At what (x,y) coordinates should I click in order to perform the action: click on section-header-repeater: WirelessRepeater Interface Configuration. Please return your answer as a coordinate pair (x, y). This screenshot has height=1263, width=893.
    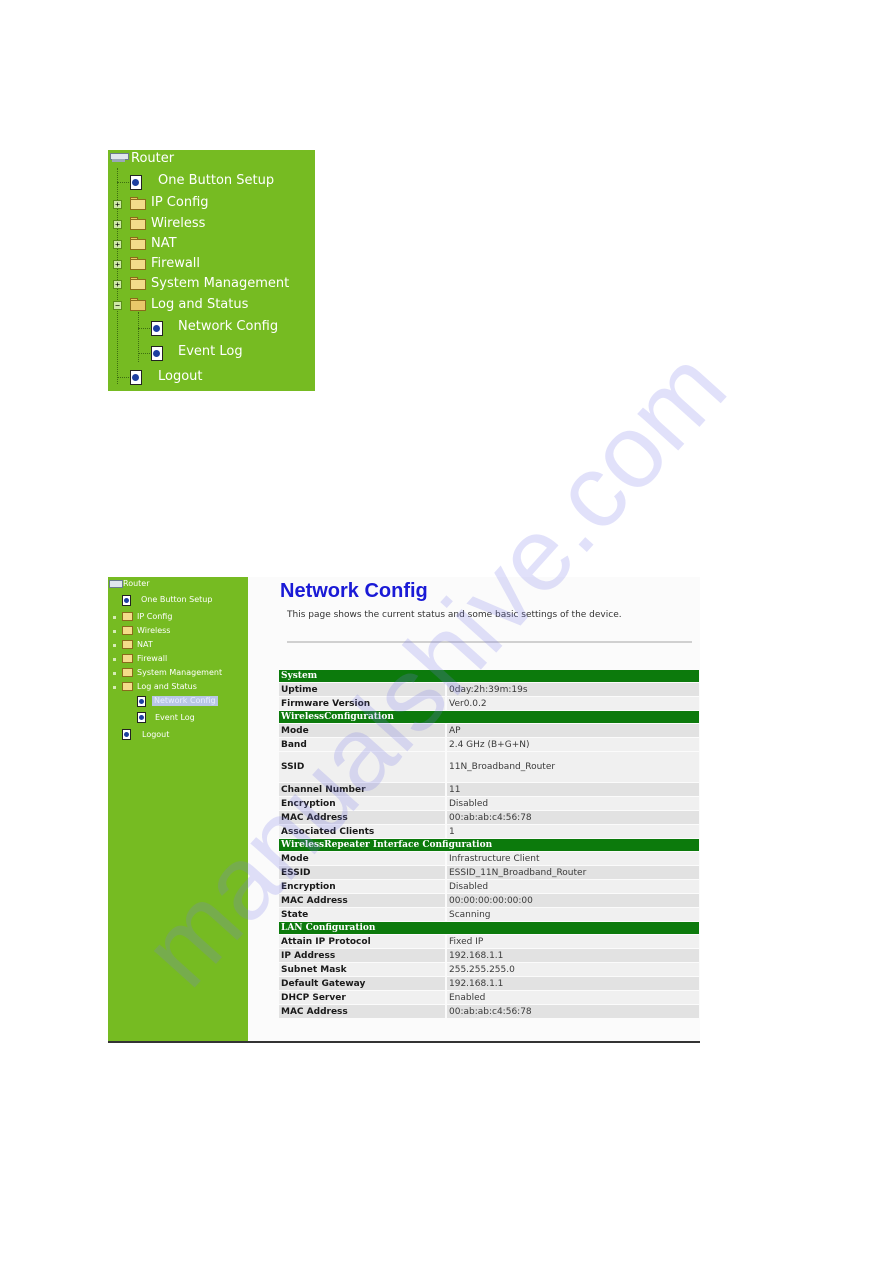
    Looking at the image, I should click on (489, 845).